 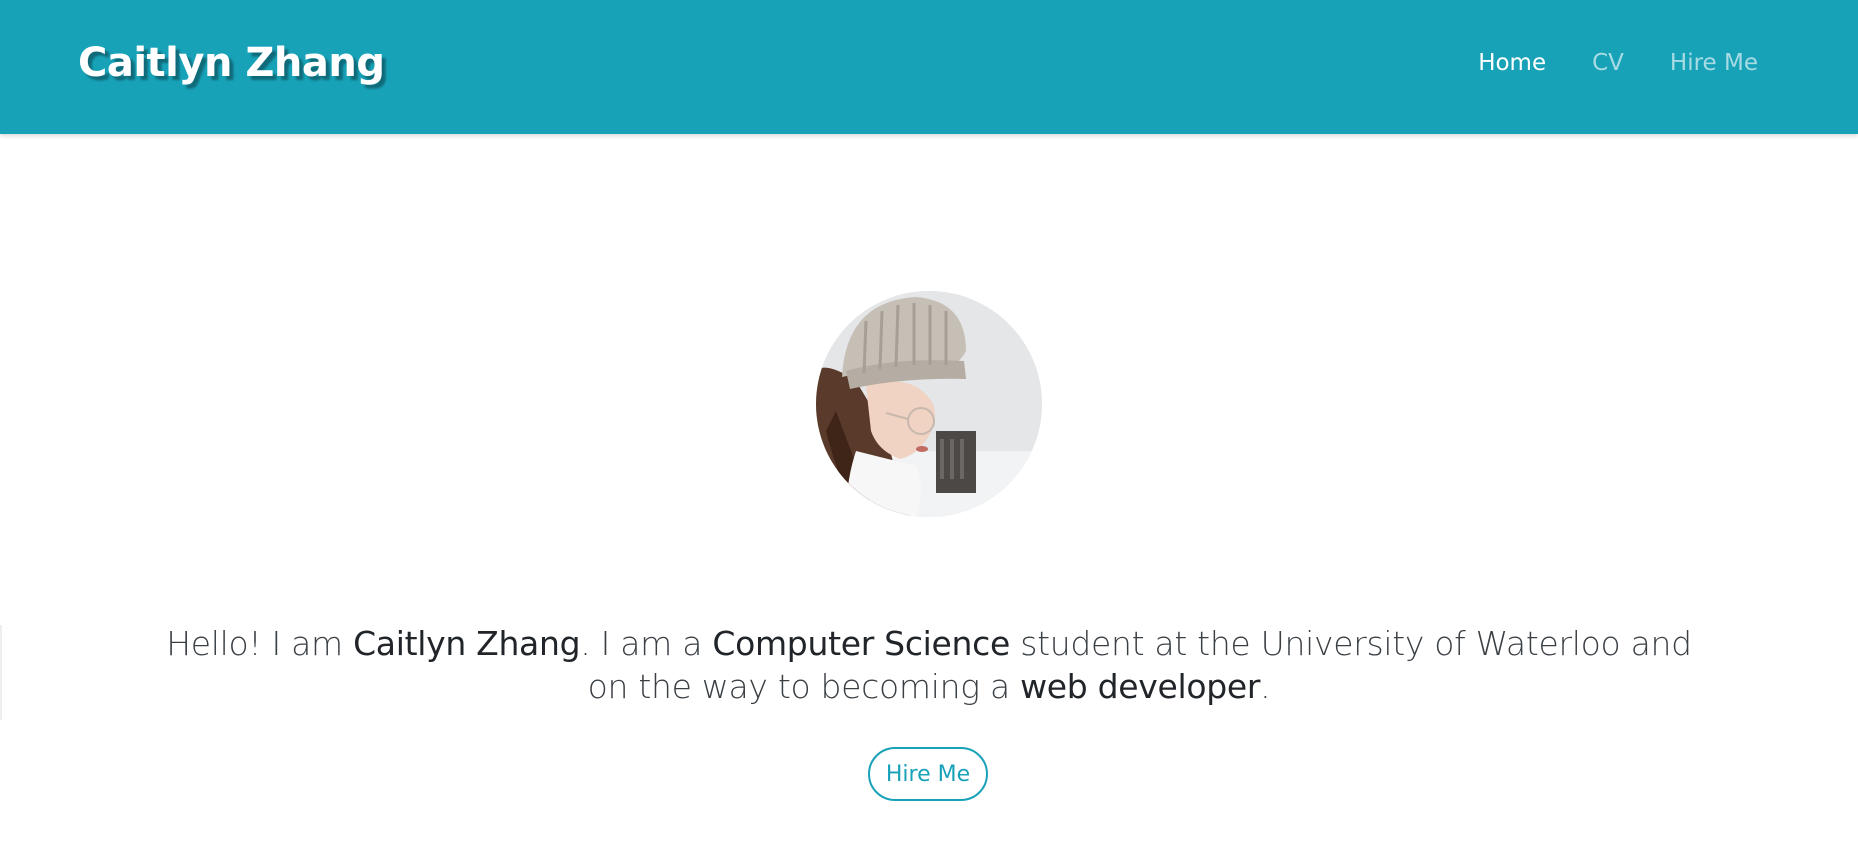 I want to click on nav-hire-me-link: Hire Me, so click(x=1714, y=63).